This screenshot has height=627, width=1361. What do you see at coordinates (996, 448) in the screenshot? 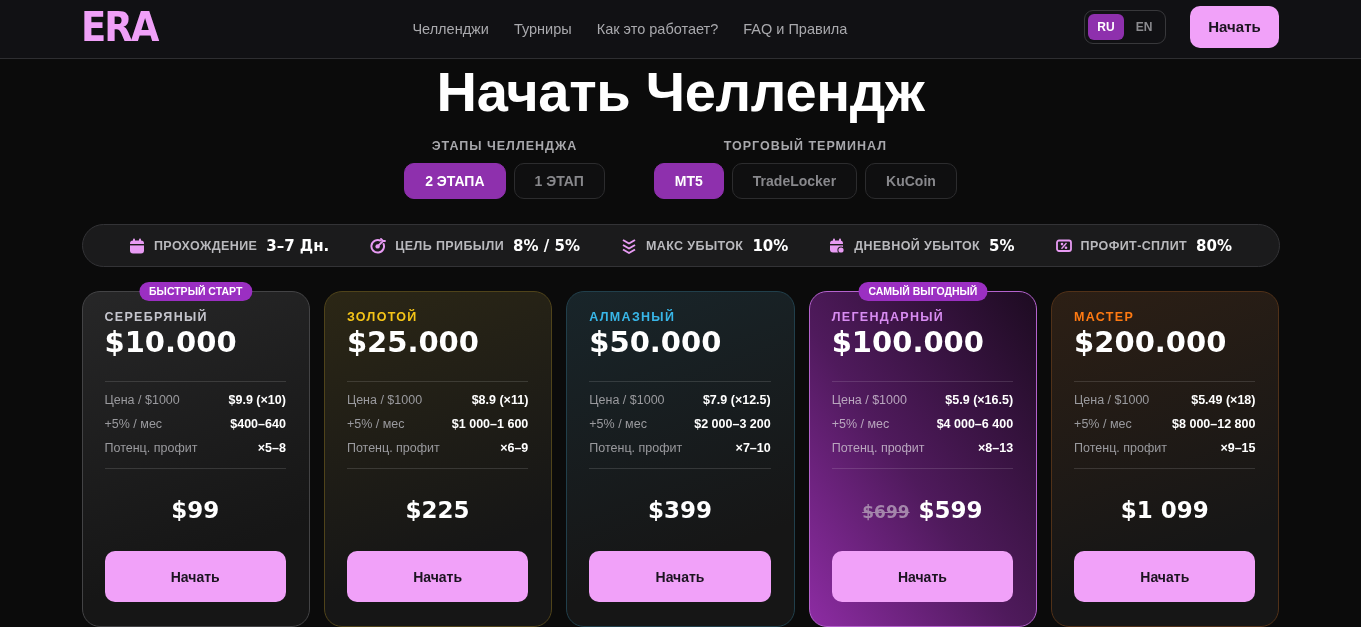
I see `spec-value: ×8–13` at bounding box center [996, 448].